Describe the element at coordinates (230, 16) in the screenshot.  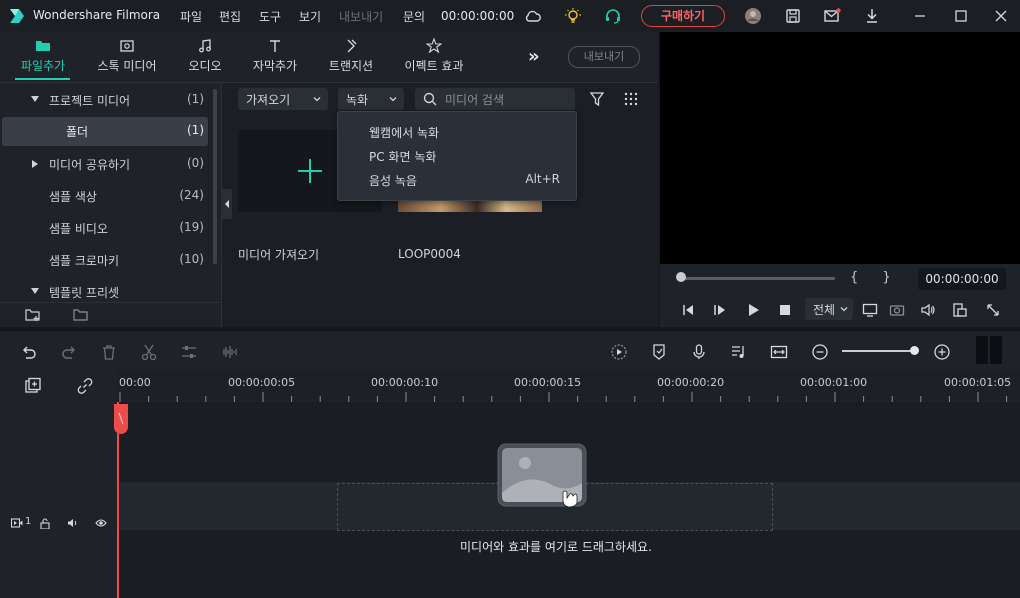
I see `menu-edit: 편집` at that location.